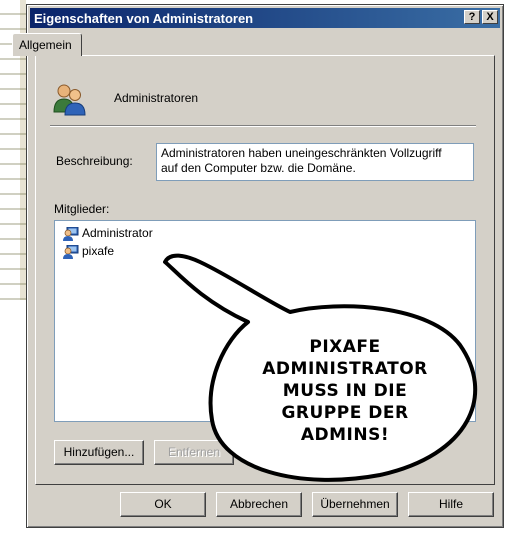 Image resolution: width=506 pixels, height=534 pixels. I want to click on bubble-line: ADMINISTRATOR, so click(345, 369).